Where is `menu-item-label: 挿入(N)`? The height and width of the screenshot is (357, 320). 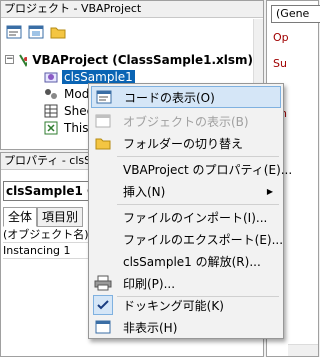 menu-item-label: 挿入(N) is located at coordinates (144, 191).